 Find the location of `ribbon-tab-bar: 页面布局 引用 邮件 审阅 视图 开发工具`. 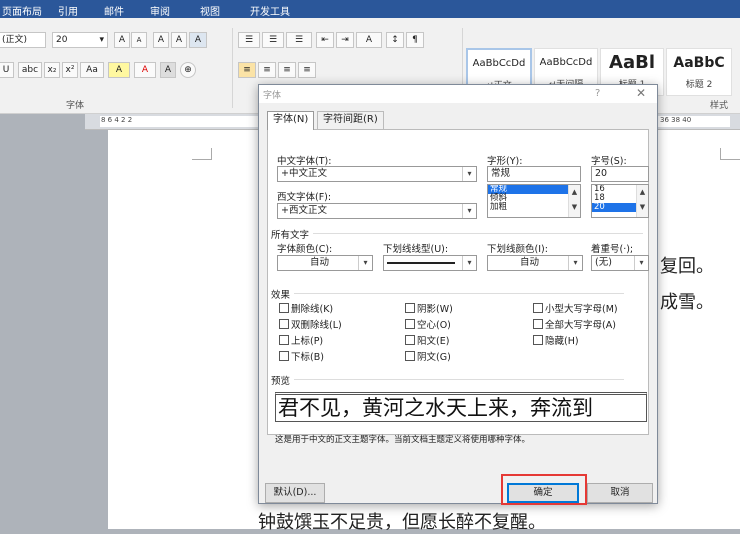

ribbon-tab-bar: 页面布局 引用 邮件 审阅 视图 开发工具 is located at coordinates (370, 9).